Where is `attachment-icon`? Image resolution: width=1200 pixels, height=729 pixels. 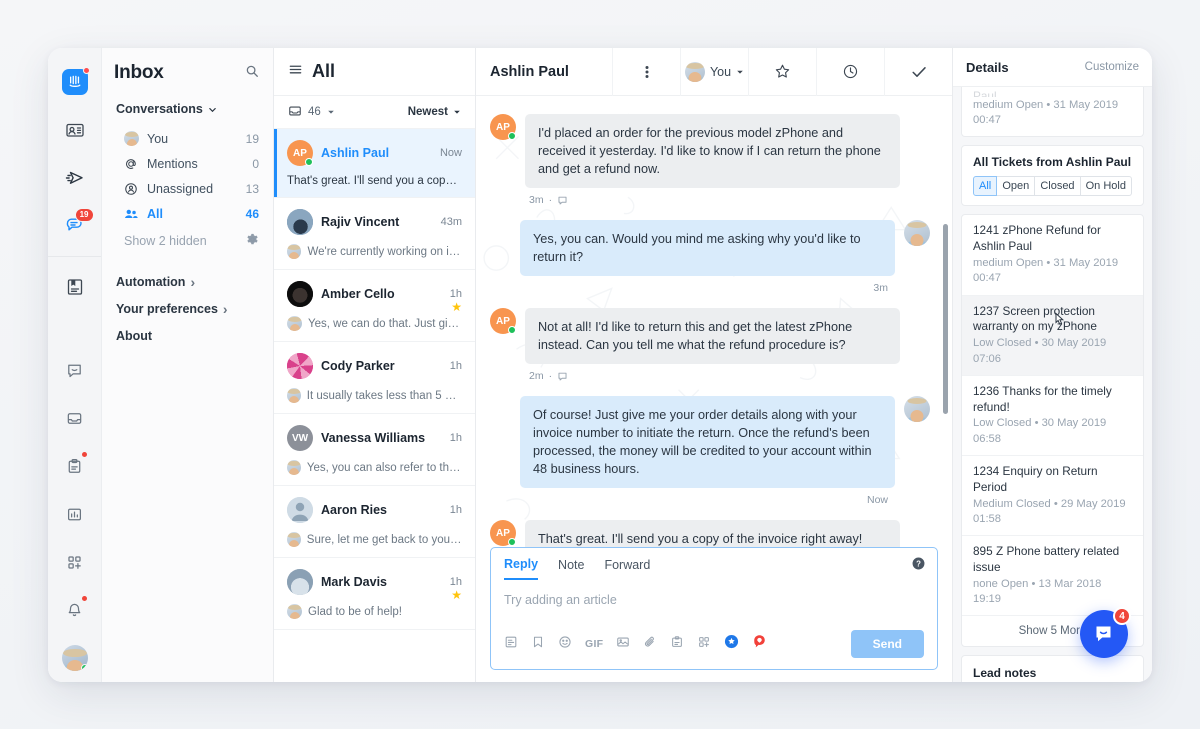 attachment-icon is located at coordinates (650, 644).